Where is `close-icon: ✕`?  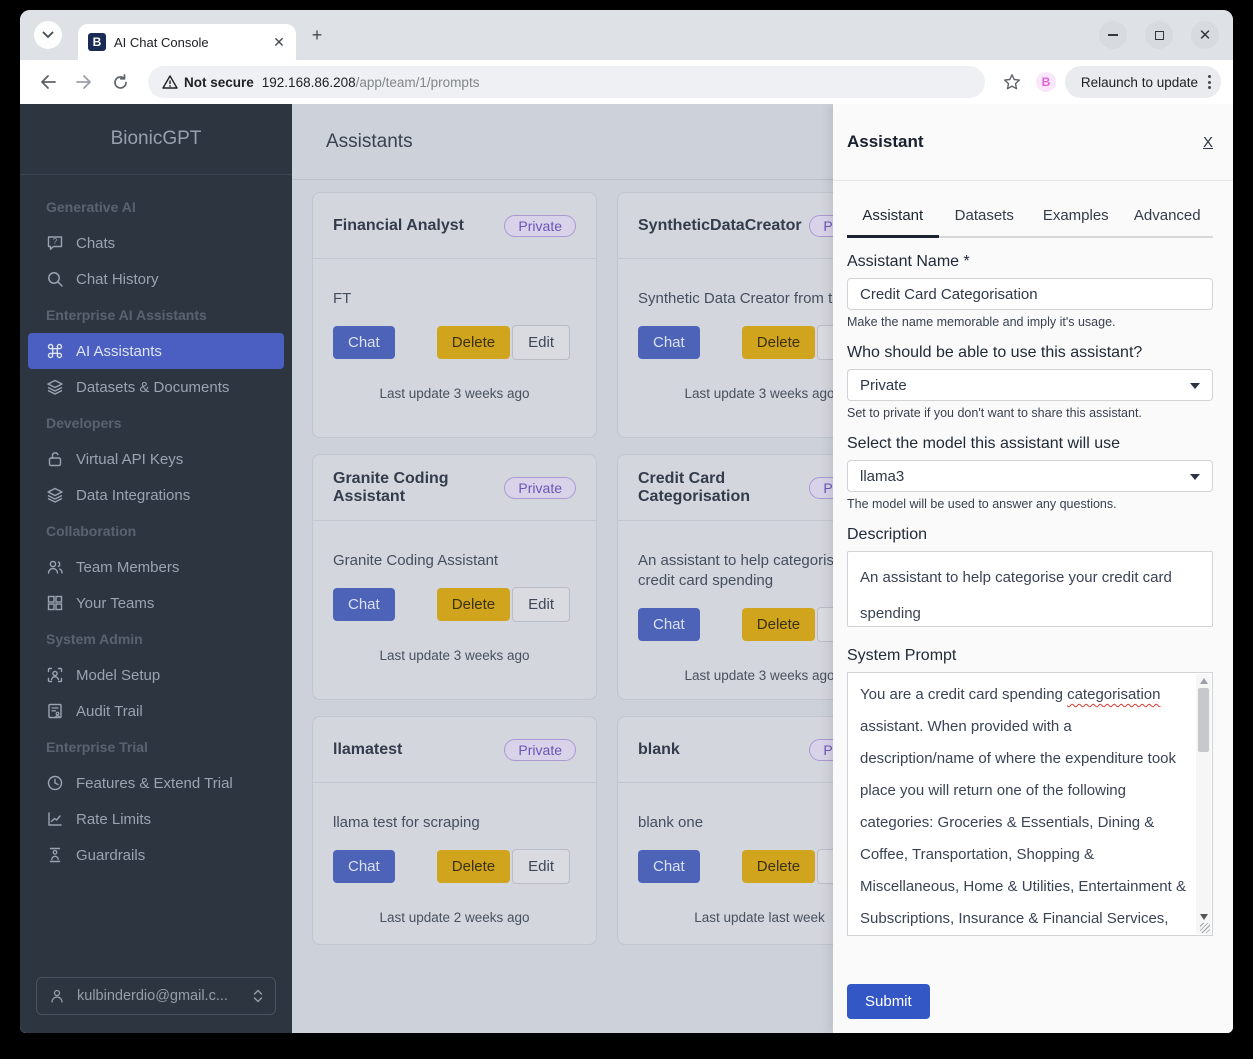 close-icon: ✕ is located at coordinates (1205, 35).